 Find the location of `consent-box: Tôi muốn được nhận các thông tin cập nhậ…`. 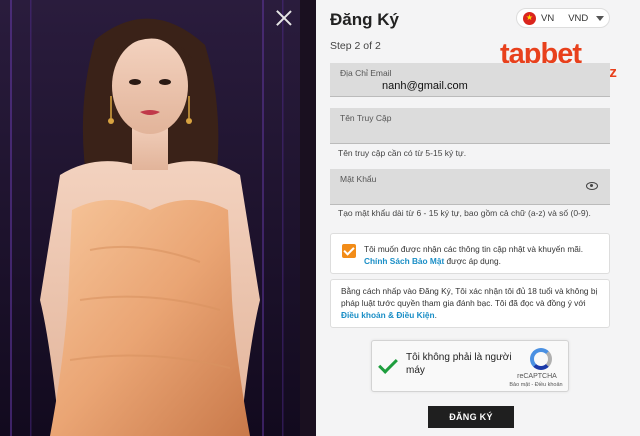

consent-box: Tôi muốn được nhận các thông tin cập nhậ… is located at coordinates (470, 253).